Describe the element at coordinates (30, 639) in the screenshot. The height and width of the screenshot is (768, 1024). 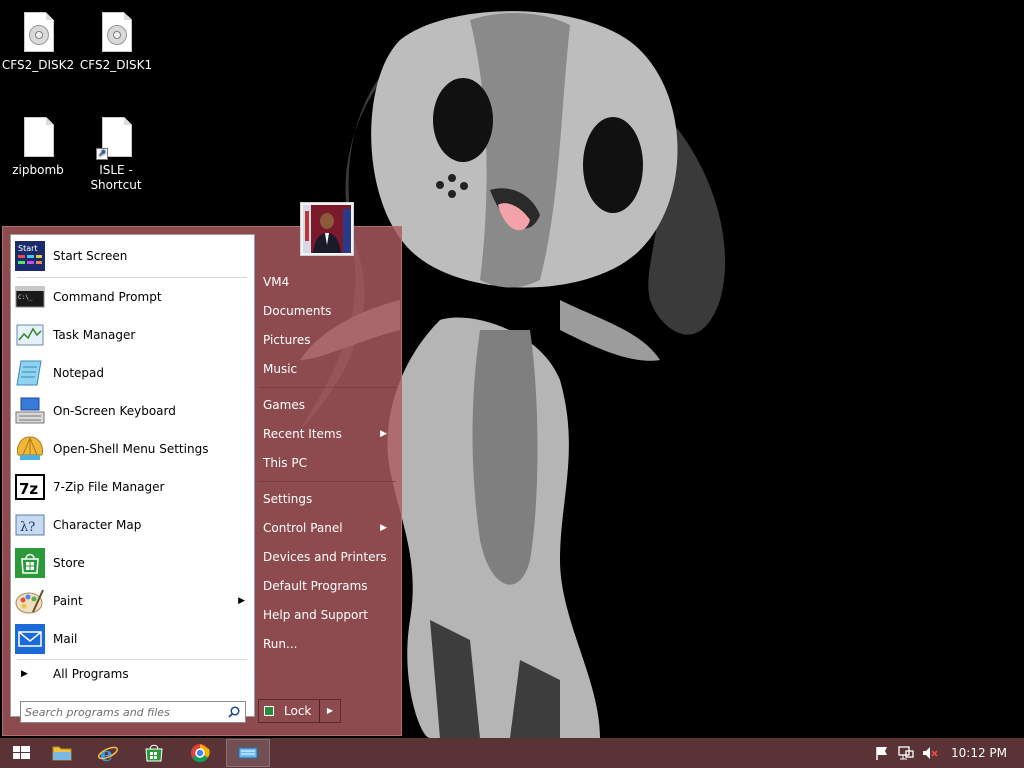
I see `mail-icon` at that location.